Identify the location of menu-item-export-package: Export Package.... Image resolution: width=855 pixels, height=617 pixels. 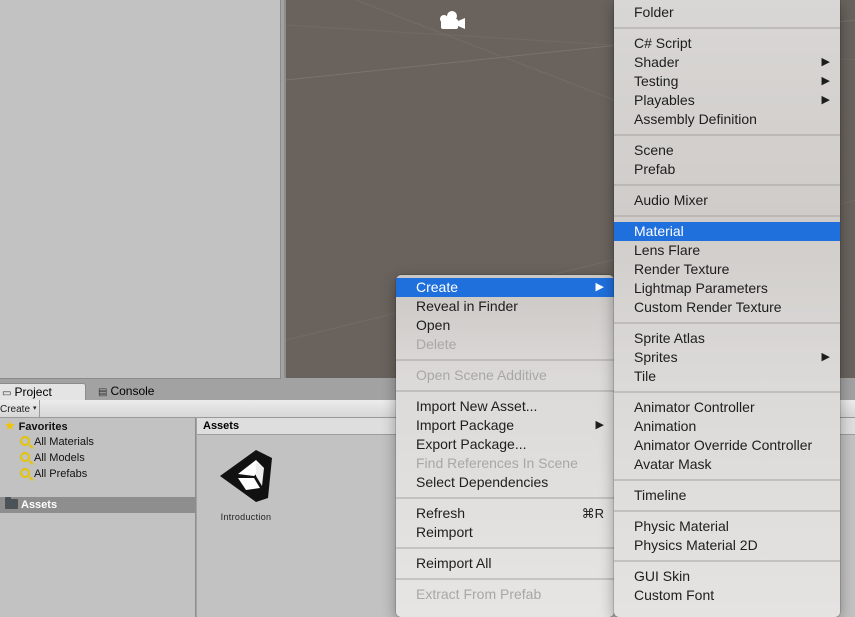
(505, 444).